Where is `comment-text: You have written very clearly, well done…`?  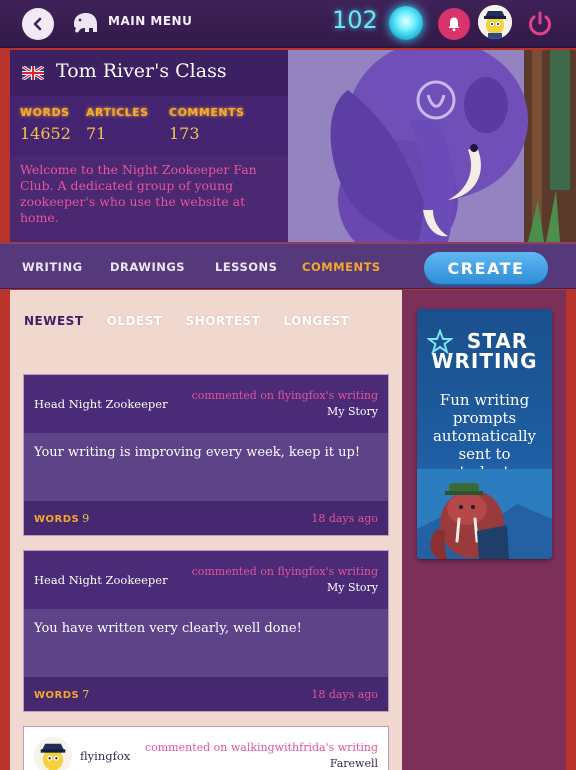 comment-text: You have written very clearly, well done… is located at coordinates (168, 628).